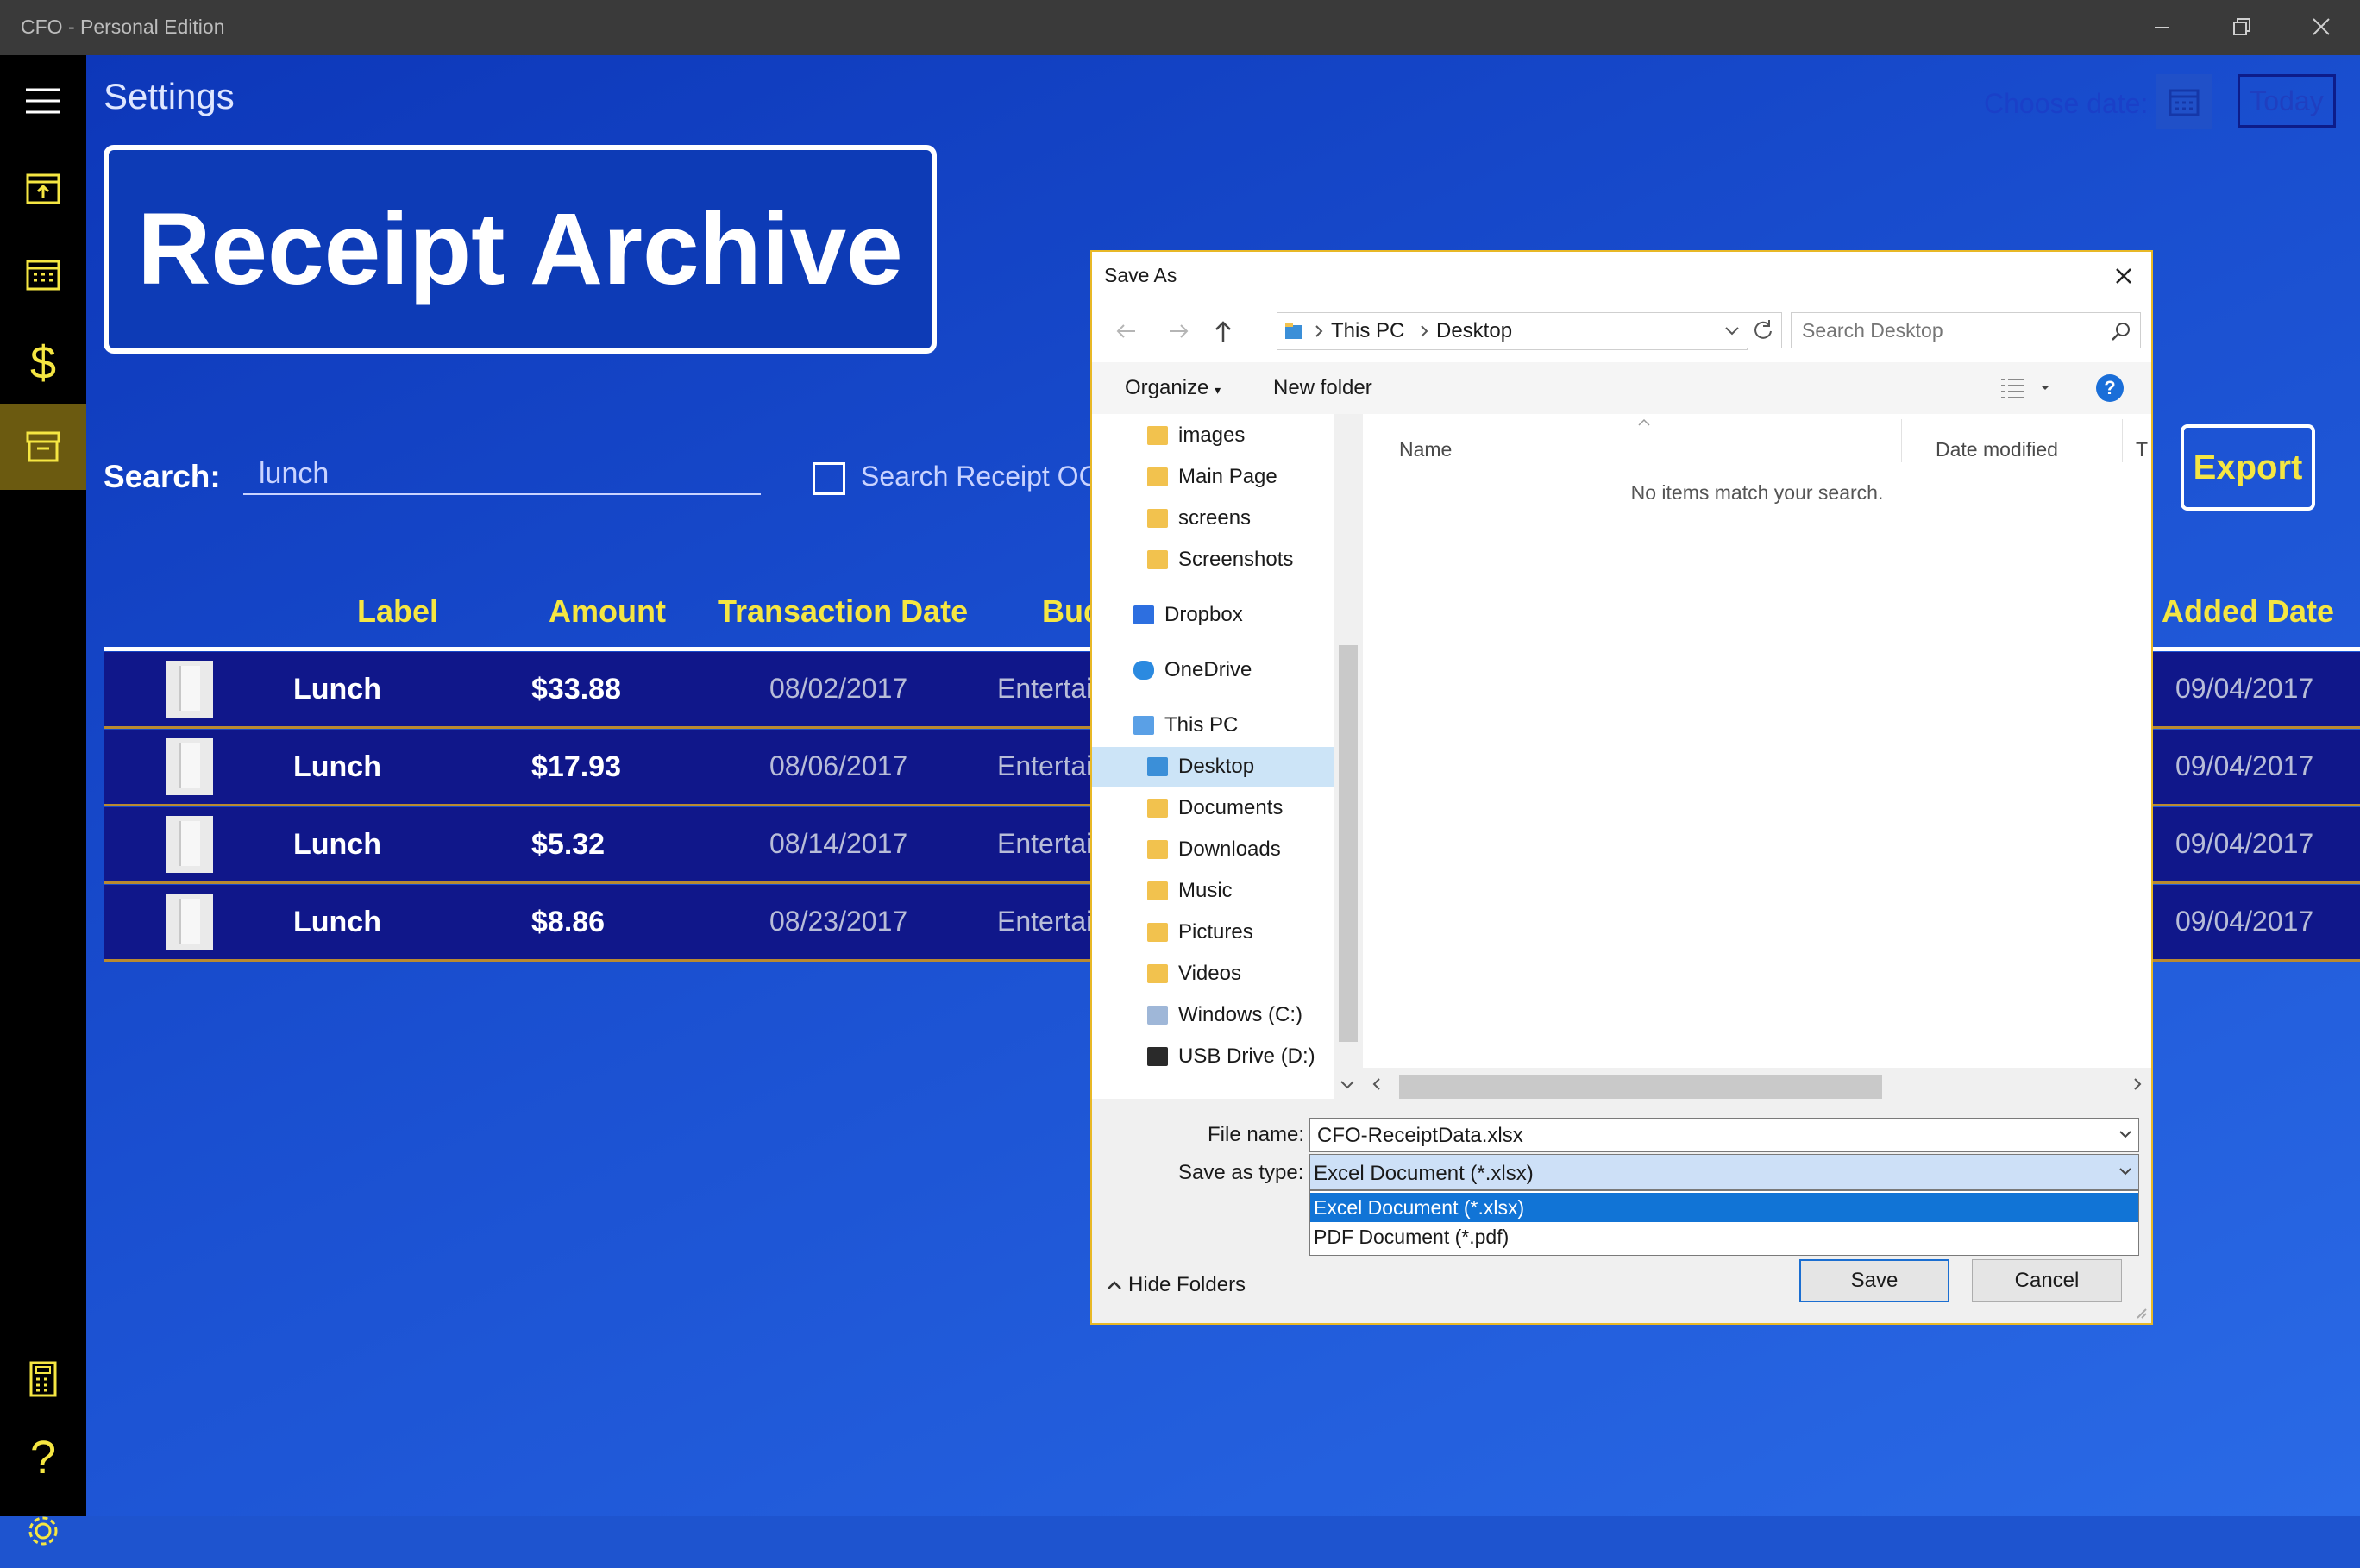 The height and width of the screenshot is (1568, 2360). I want to click on column-header-label: Label, so click(397, 611).